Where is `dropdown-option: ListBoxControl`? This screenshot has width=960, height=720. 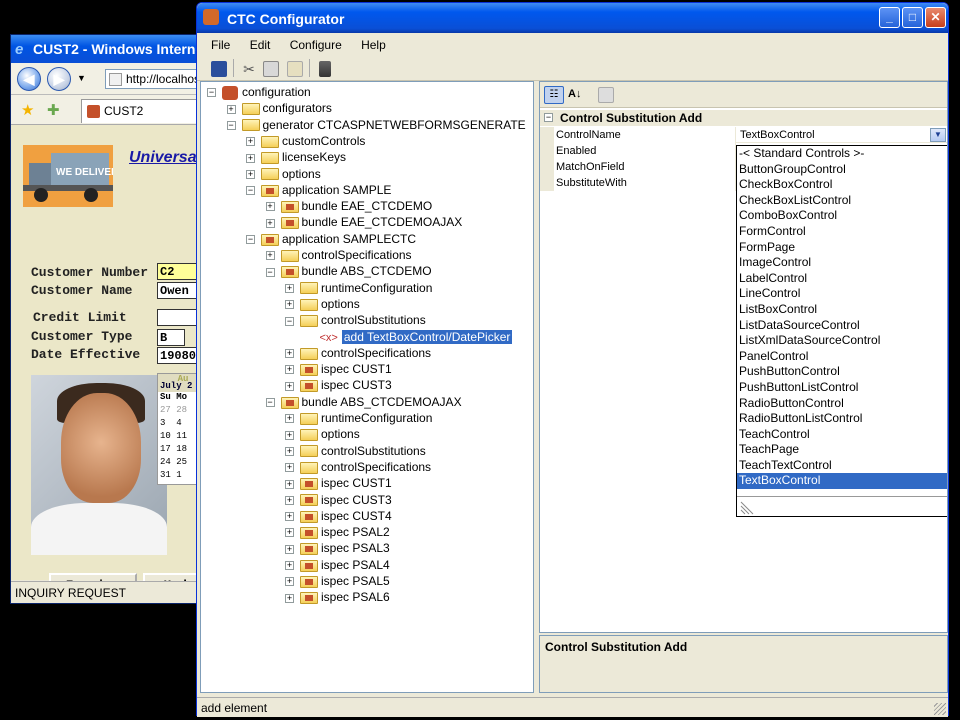 dropdown-option: ListBoxControl is located at coordinates (842, 310).